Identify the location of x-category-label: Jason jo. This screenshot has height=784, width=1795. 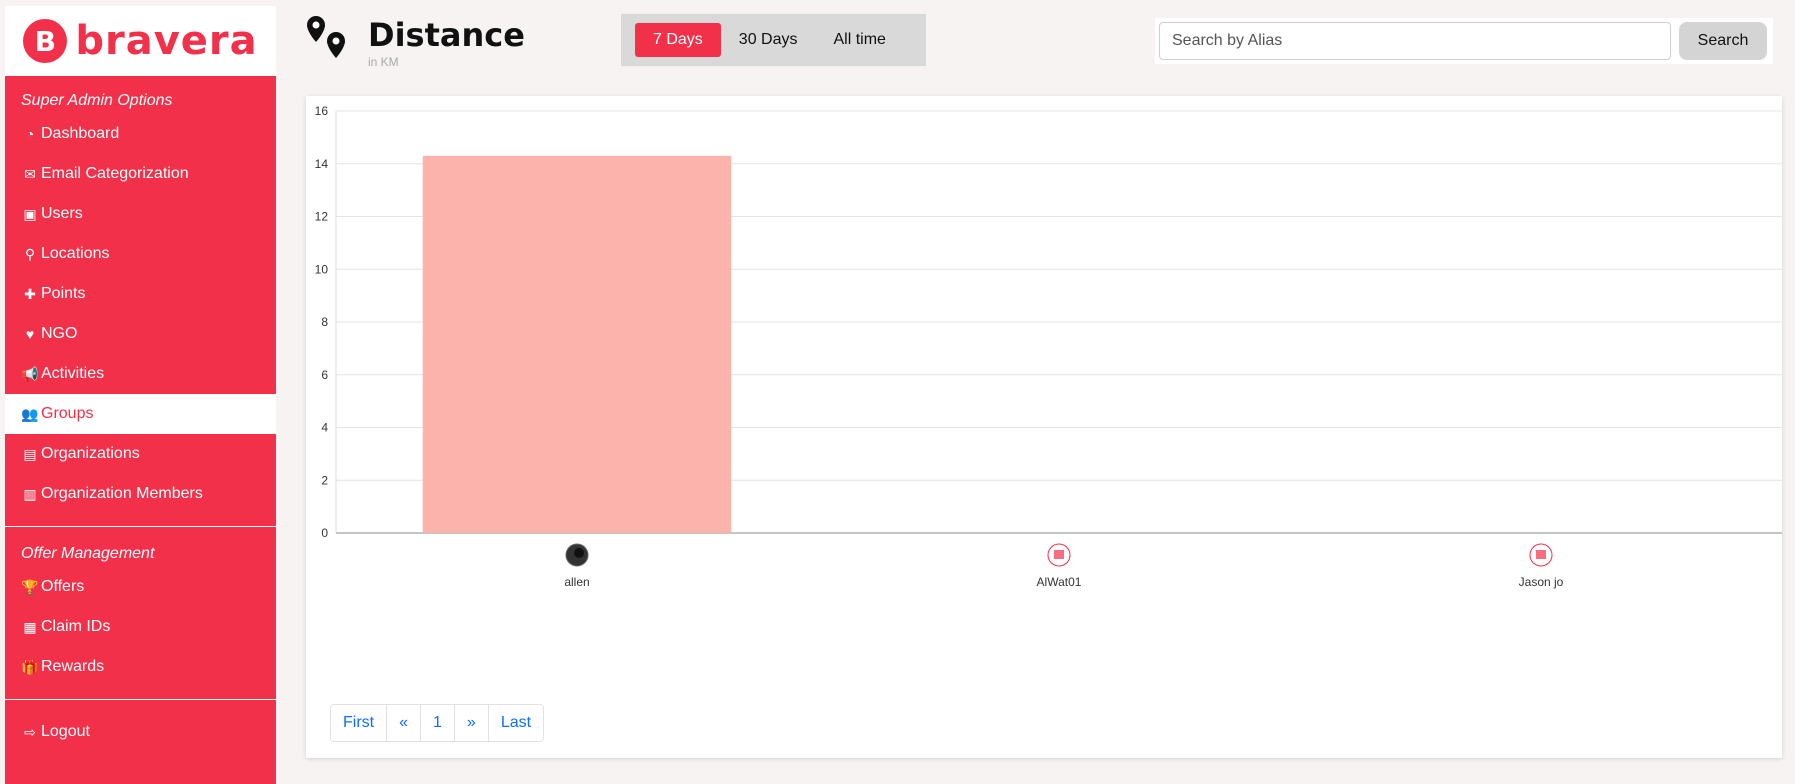
(1541, 582).